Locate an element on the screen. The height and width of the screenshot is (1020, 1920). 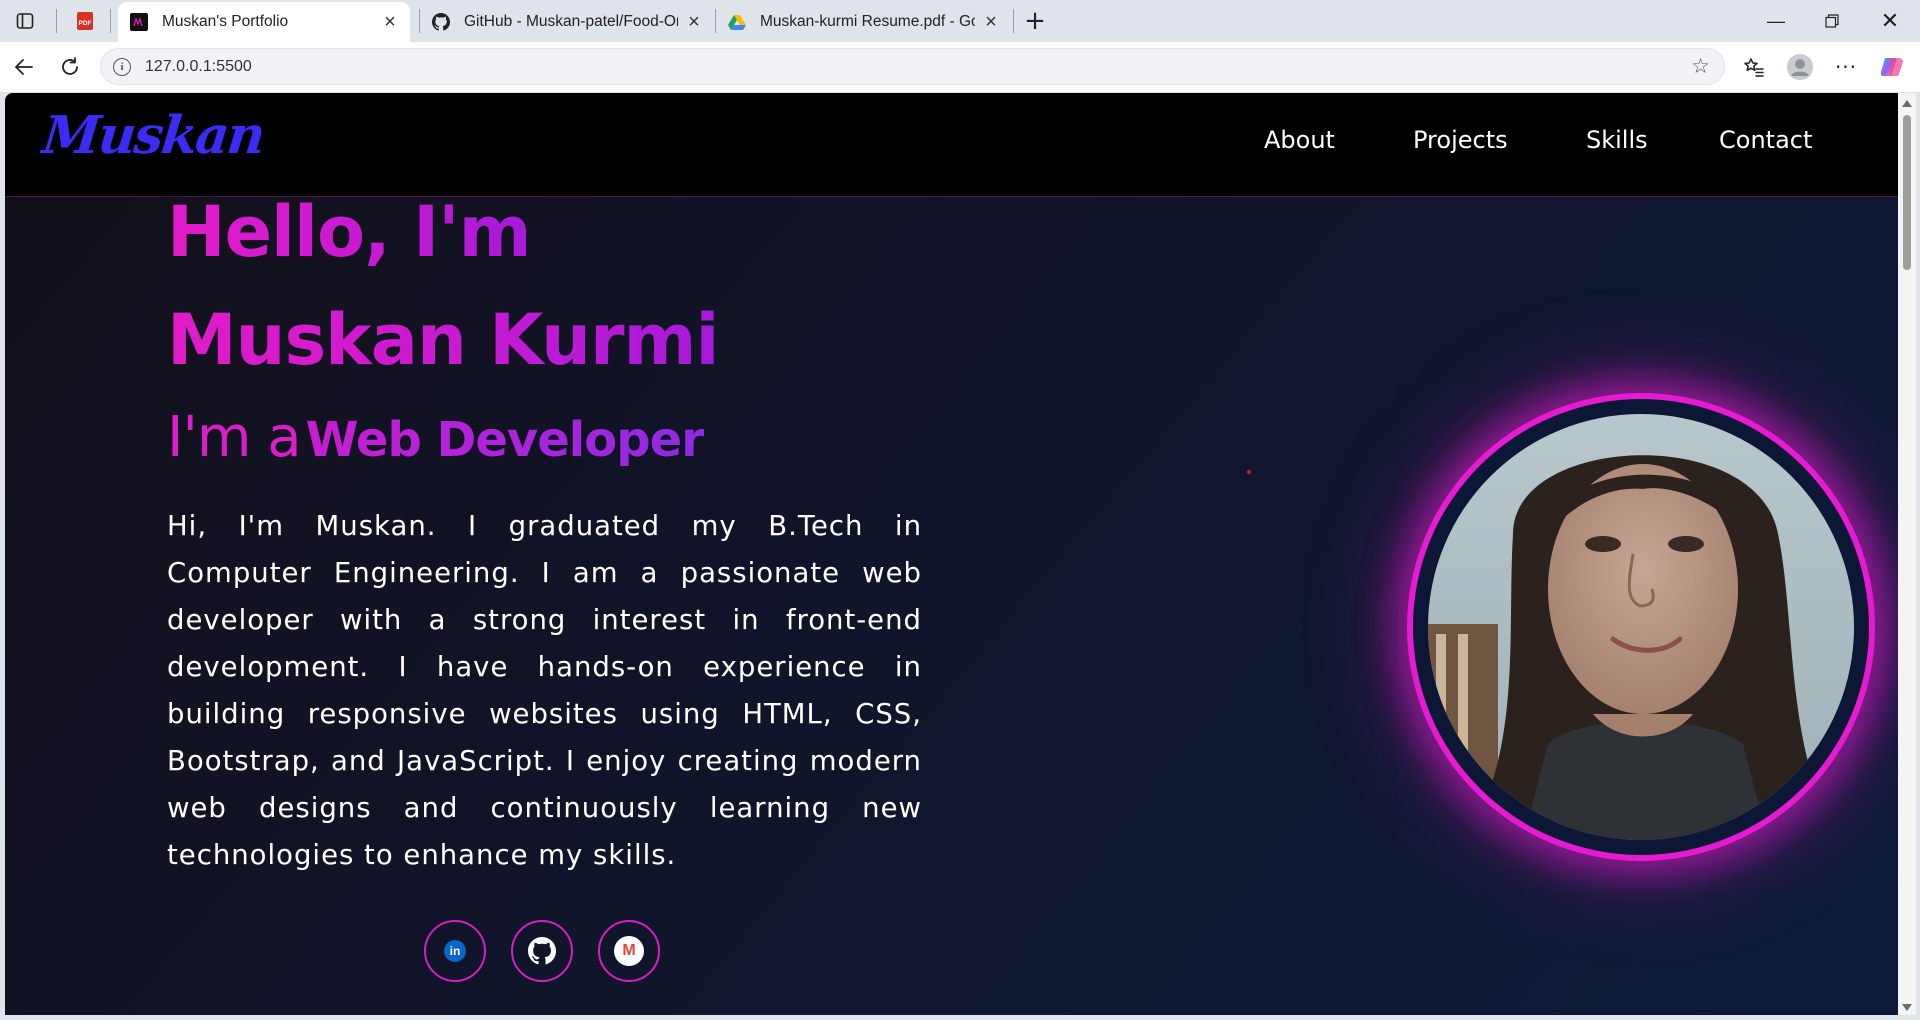
tab-title: GitHub - Muskan-patel/Food-Ord is located at coordinates (571, 21).